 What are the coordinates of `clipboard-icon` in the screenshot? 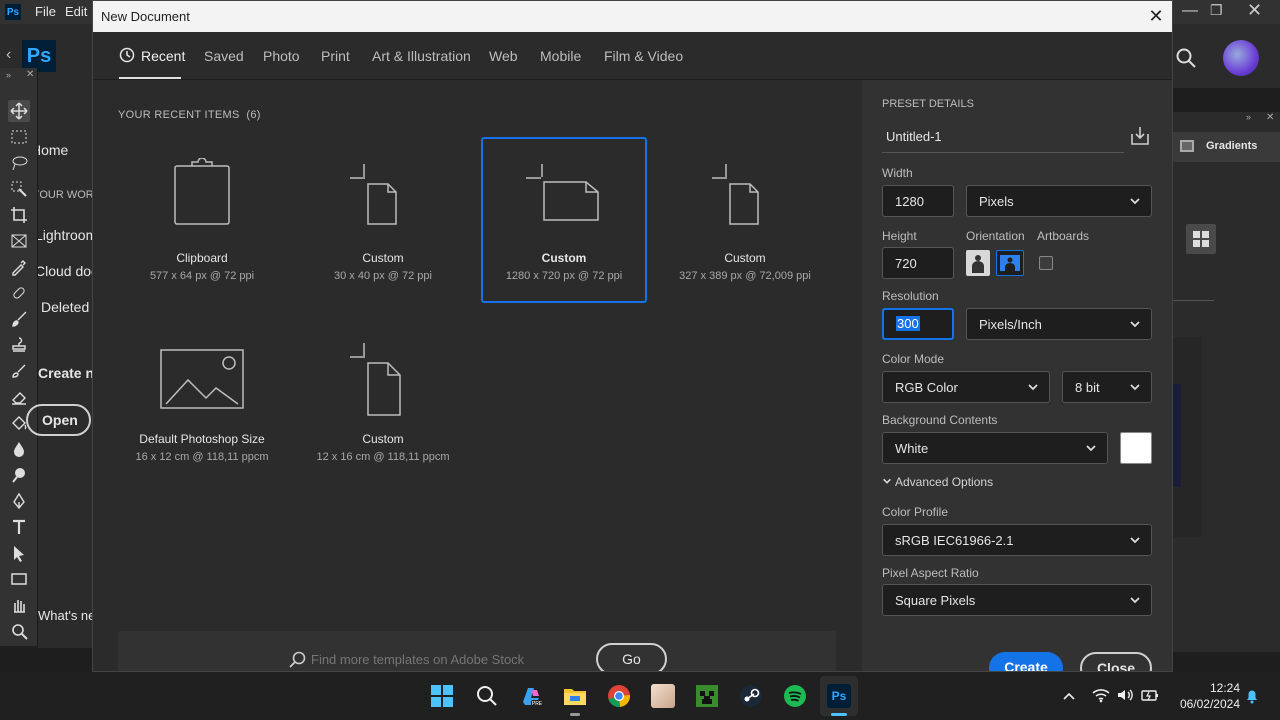 It's located at (202, 191).